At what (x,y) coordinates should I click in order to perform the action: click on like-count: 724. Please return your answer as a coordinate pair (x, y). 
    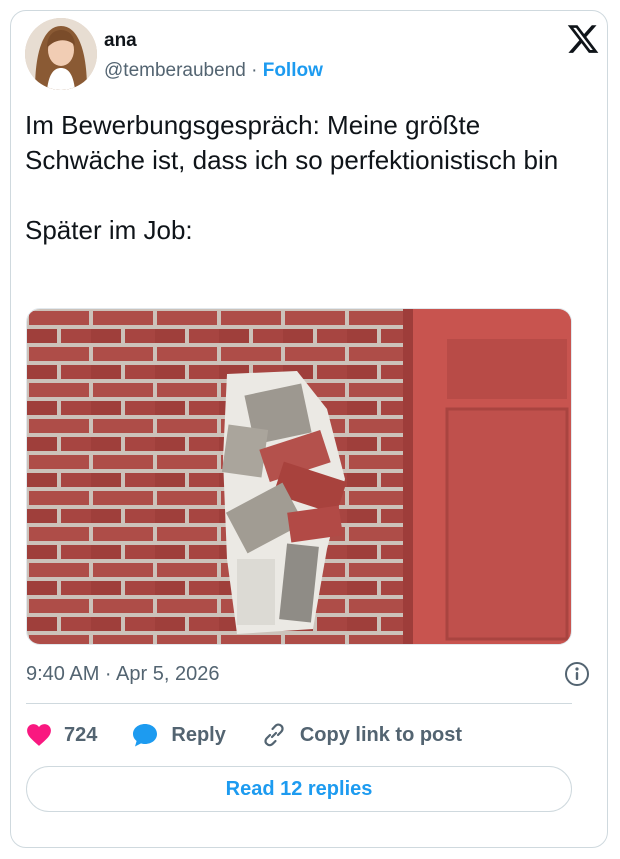
    Looking at the image, I should click on (81, 734).